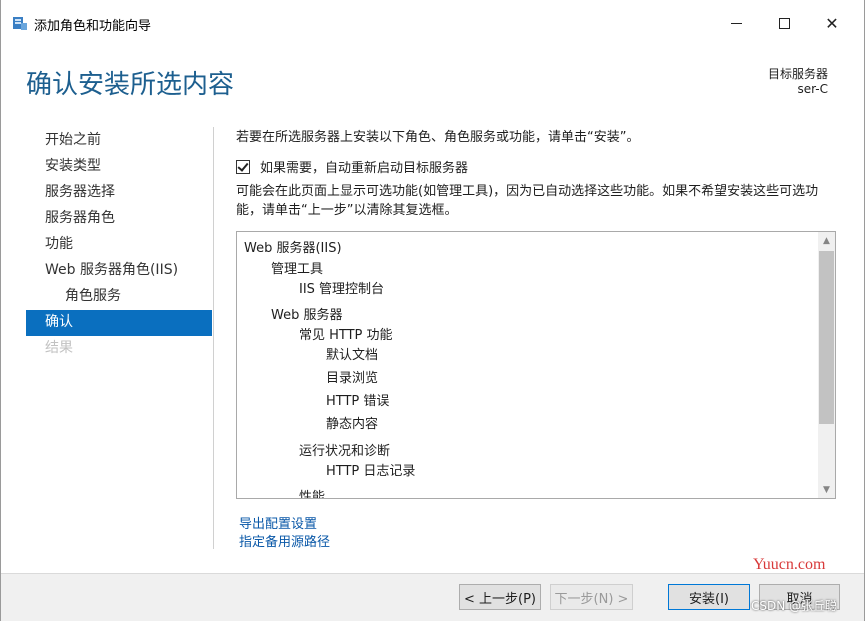 The image size is (865, 621). I want to click on scroll-down-icon: ▼, so click(826, 489).